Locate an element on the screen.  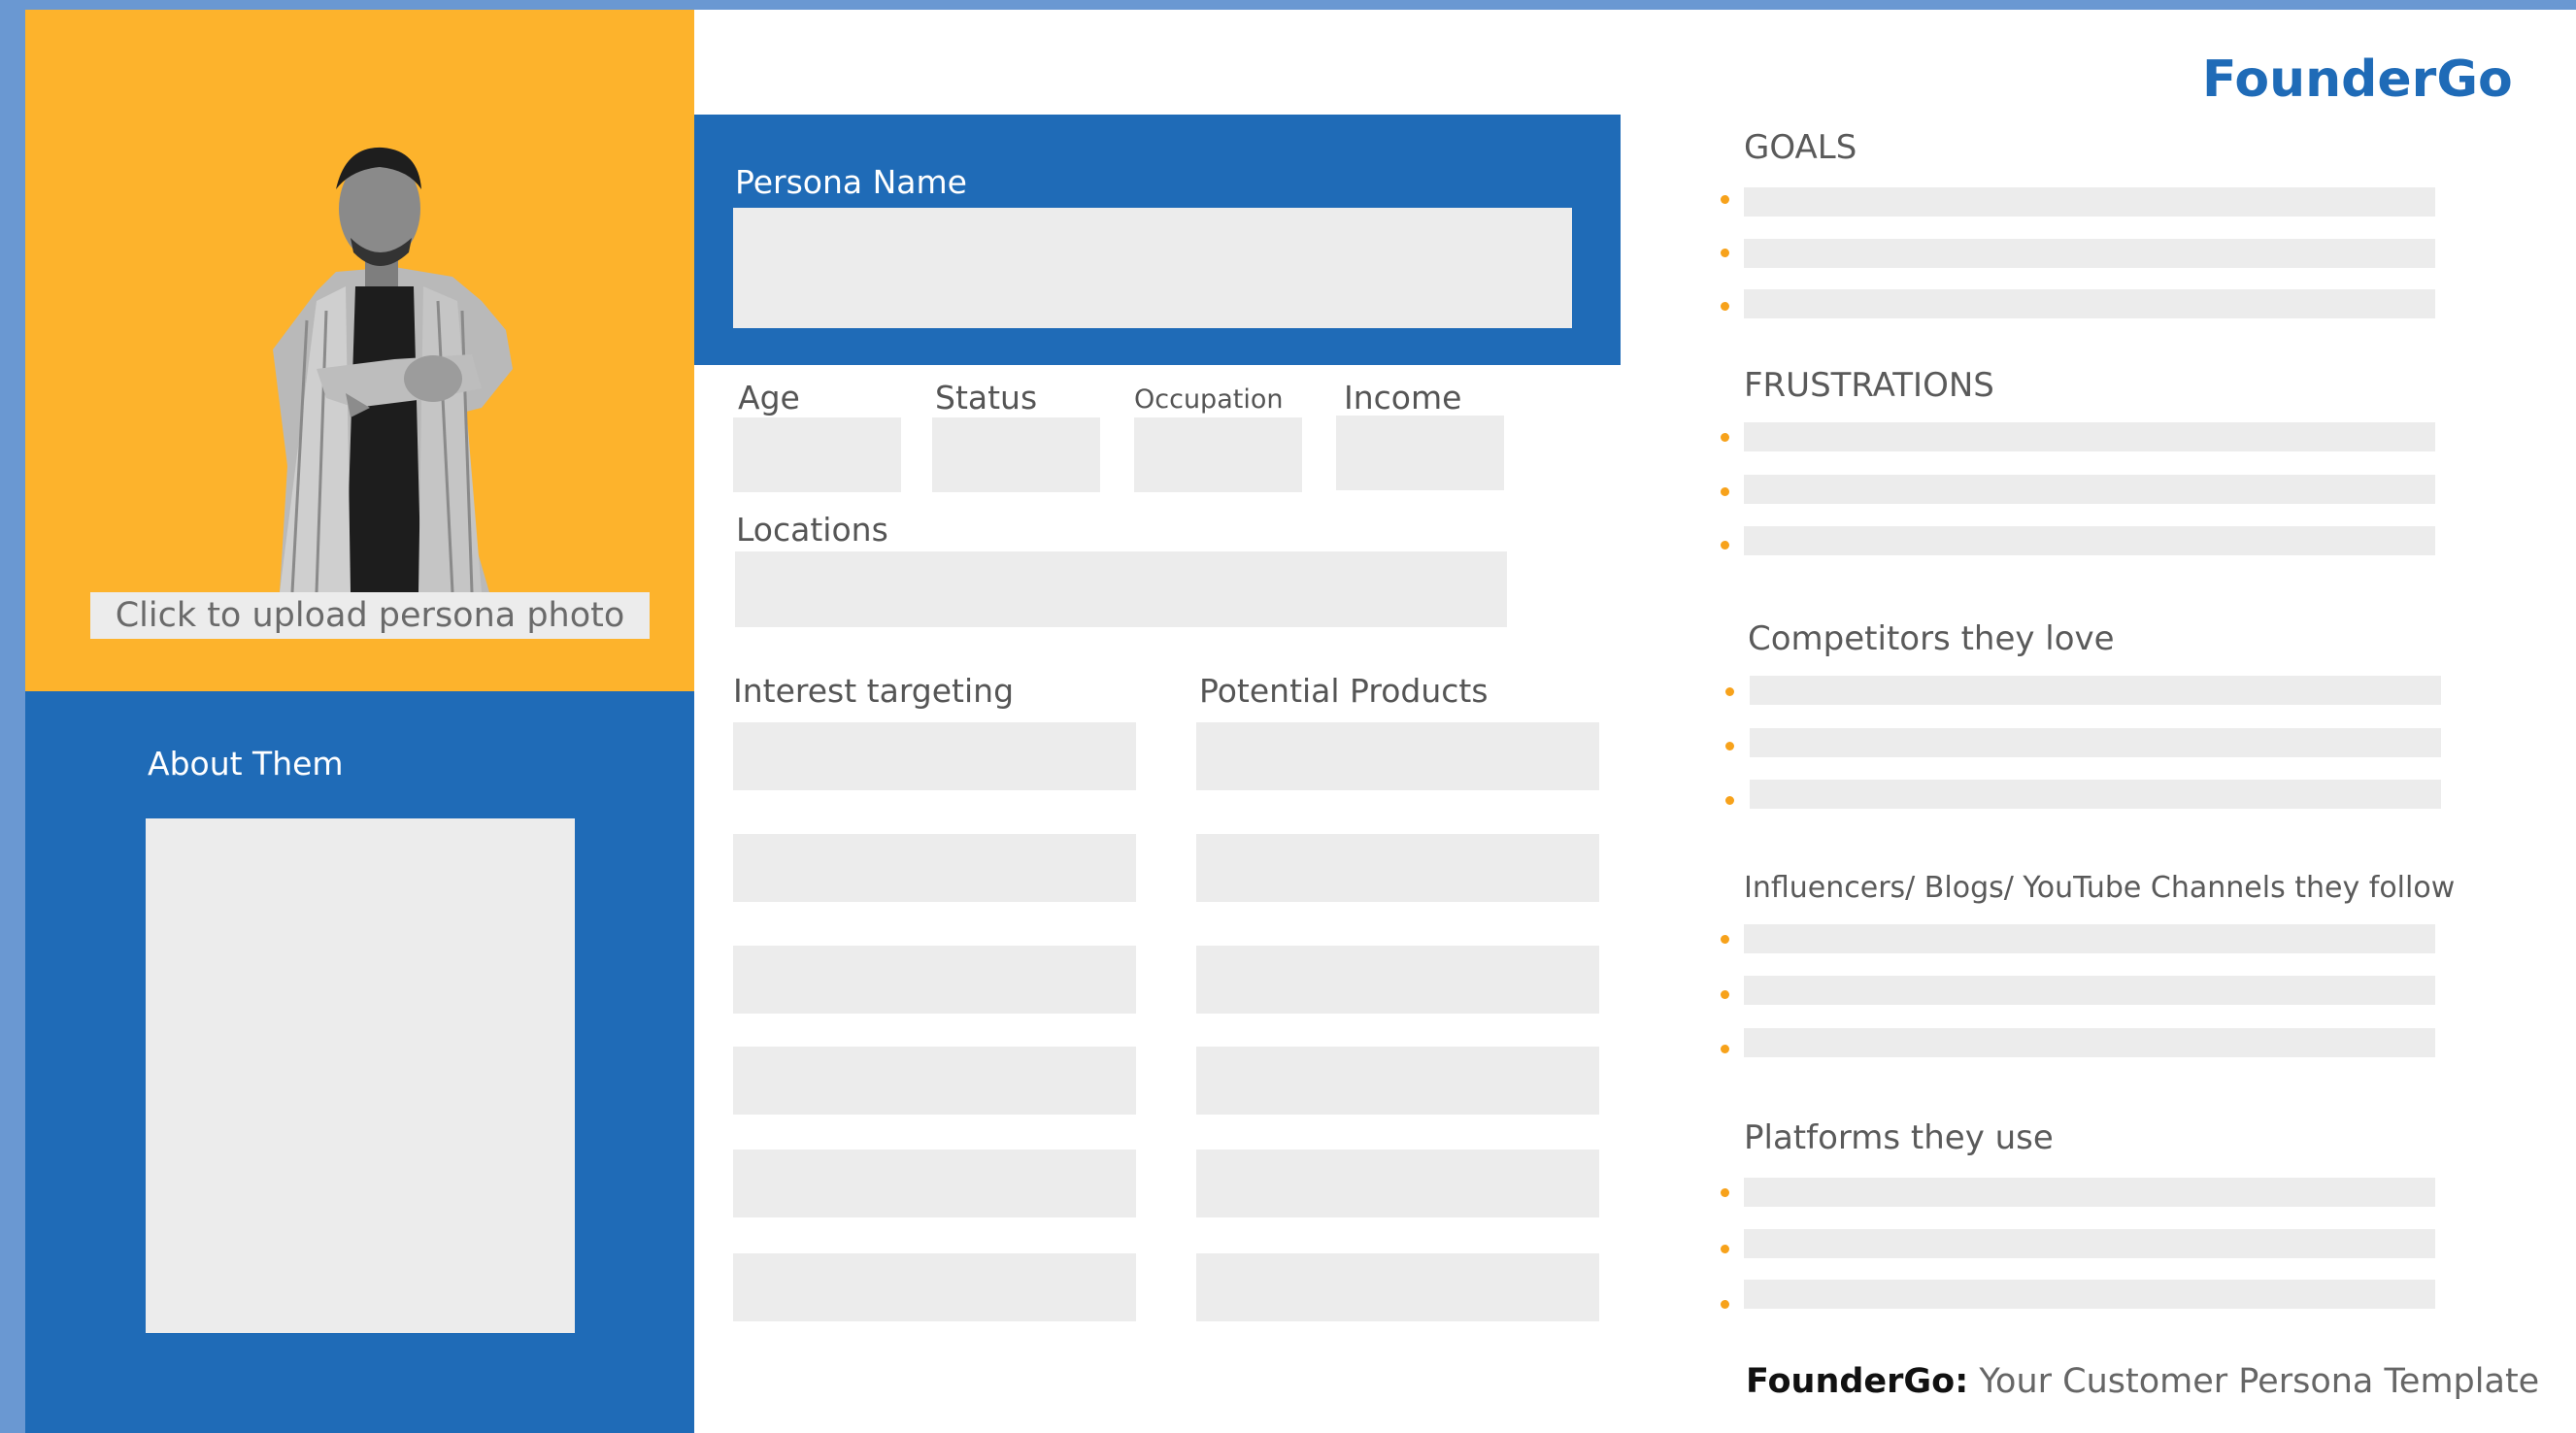
occupation-input is located at coordinates (1218, 454).